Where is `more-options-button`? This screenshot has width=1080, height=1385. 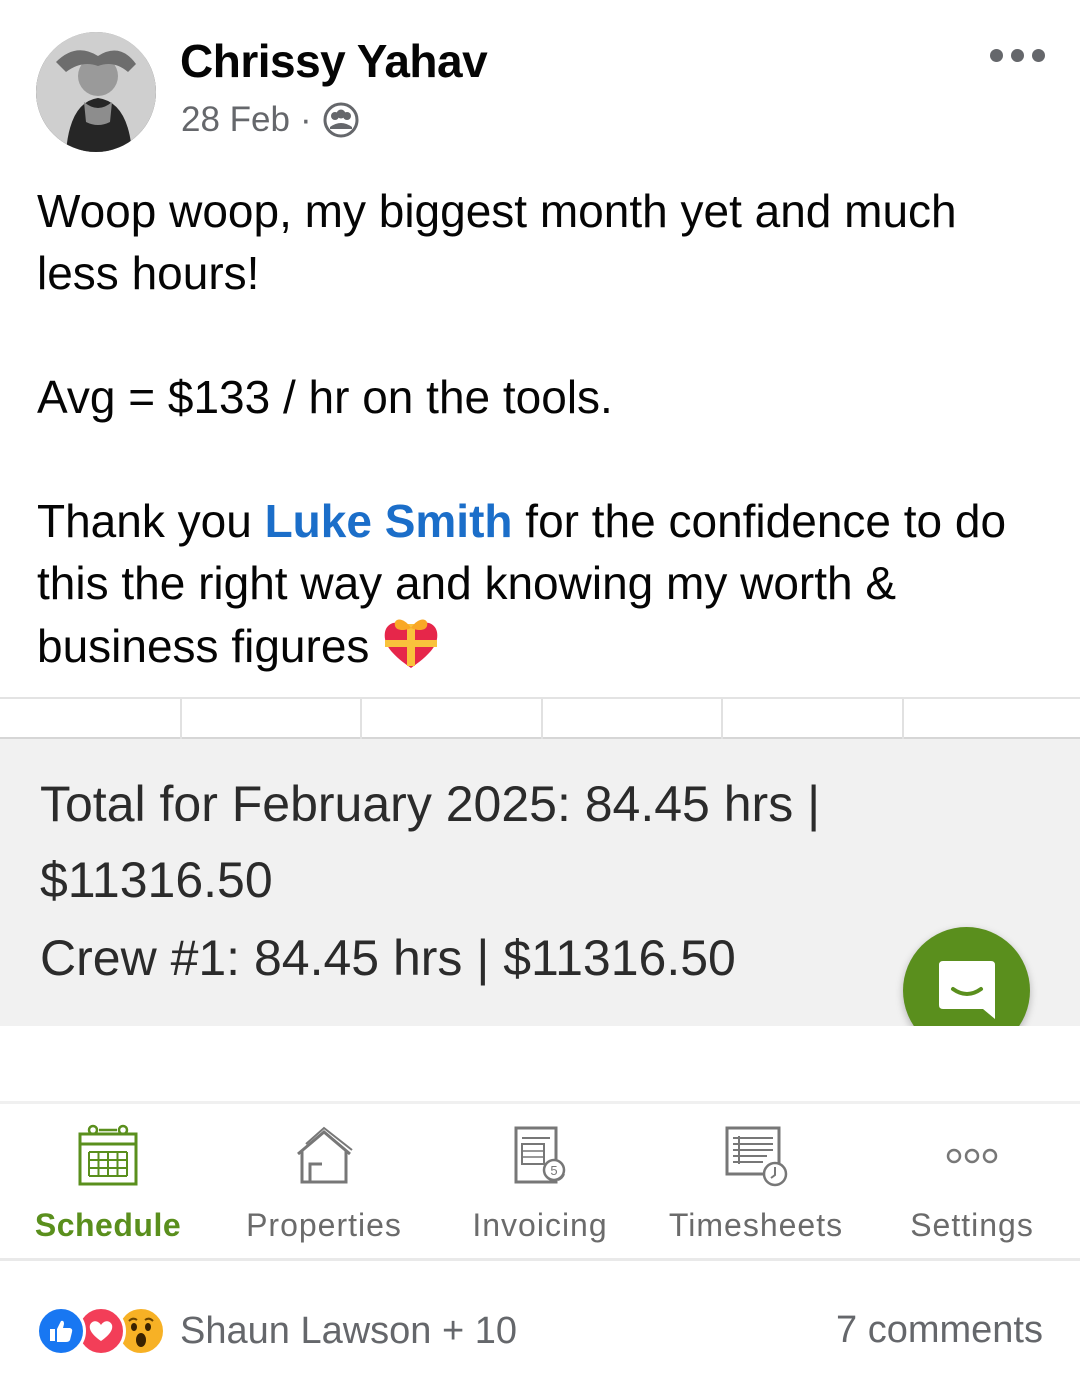 more-options-button is located at coordinates (1020, 55).